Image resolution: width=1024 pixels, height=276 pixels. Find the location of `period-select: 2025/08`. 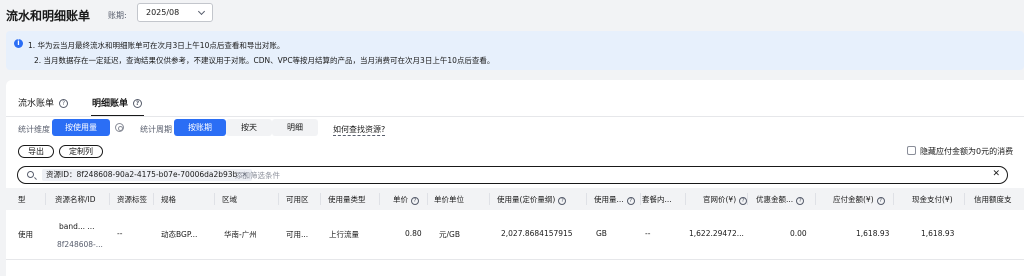

period-select: 2025/08 is located at coordinates (175, 12).